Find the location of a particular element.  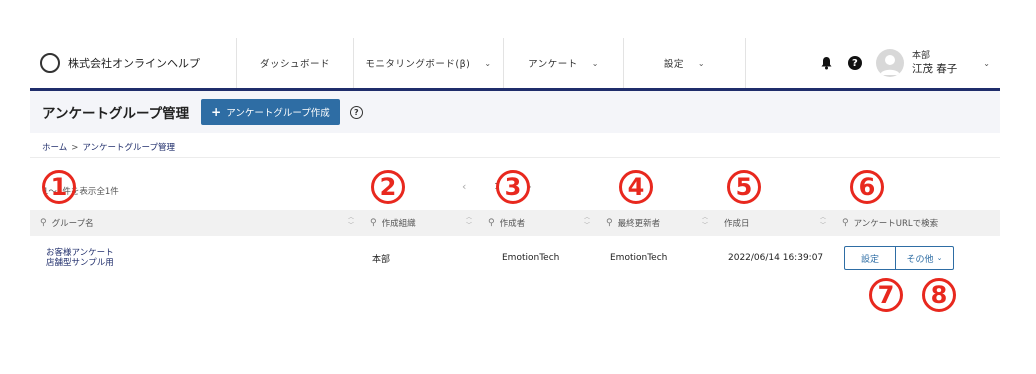

callout-7: 7 is located at coordinates (886, 295).